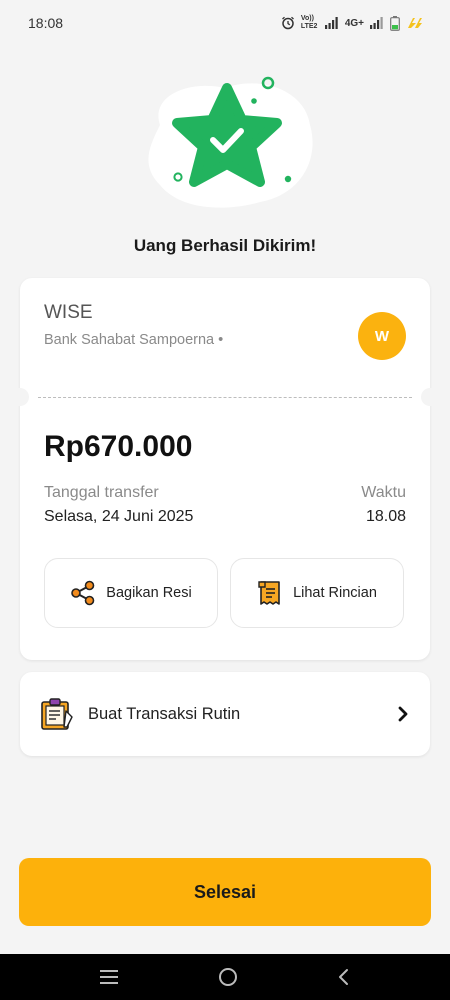 This screenshot has width=450, height=1000. What do you see at coordinates (344, 977) in the screenshot?
I see `back-icon` at bounding box center [344, 977].